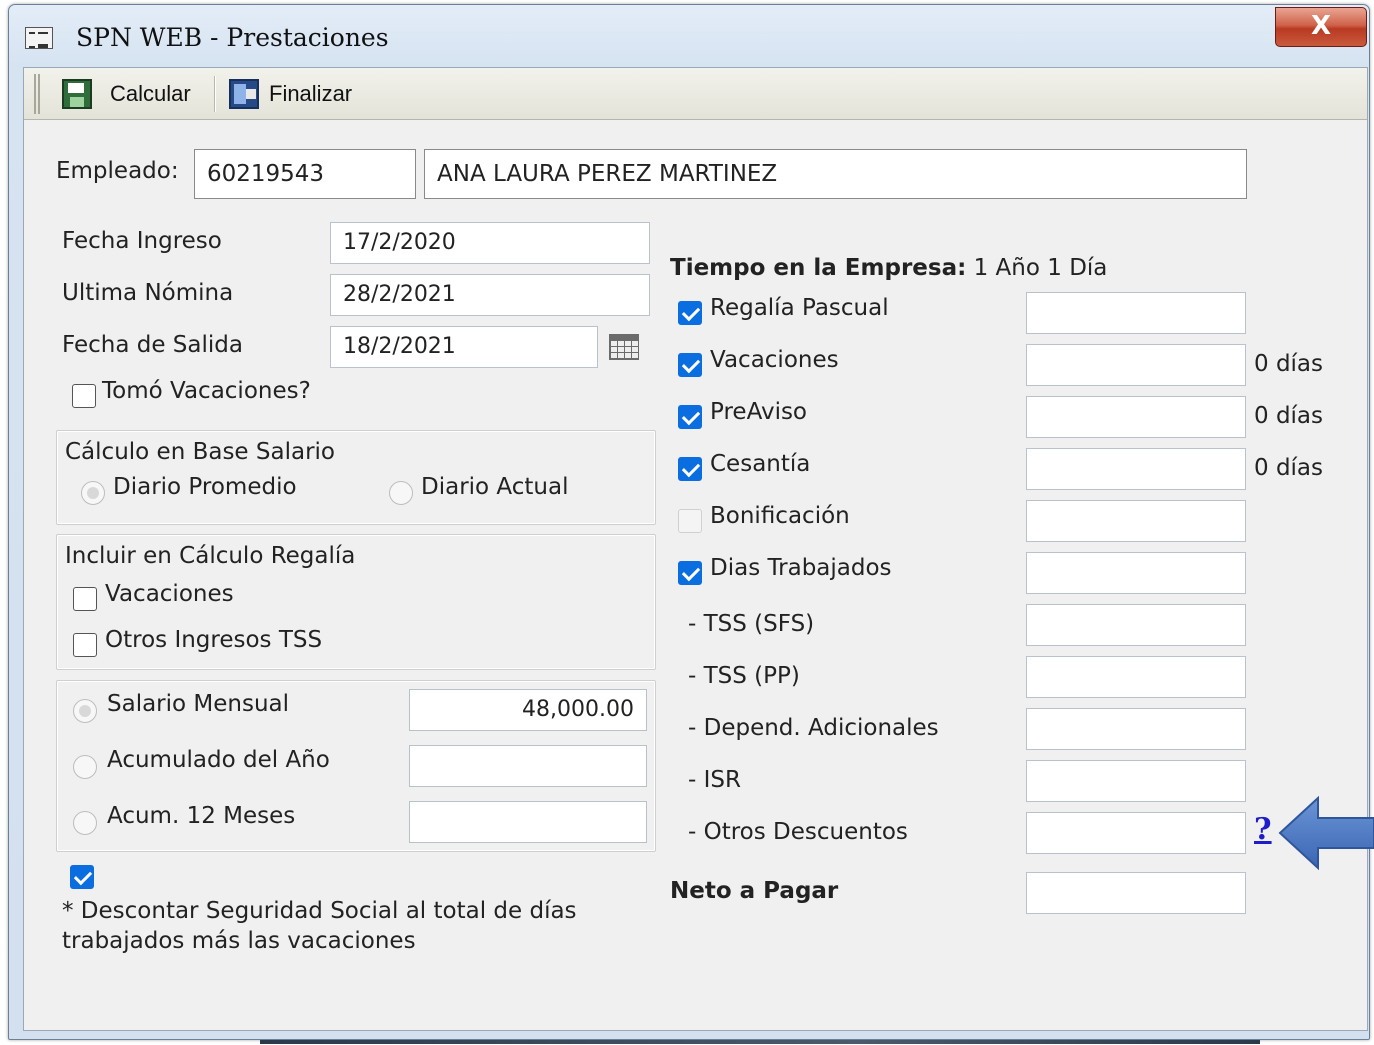 This screenshot has height=1045, width=1374. I want to click on vacaciones-days: 0 días, so click(1289, 364).